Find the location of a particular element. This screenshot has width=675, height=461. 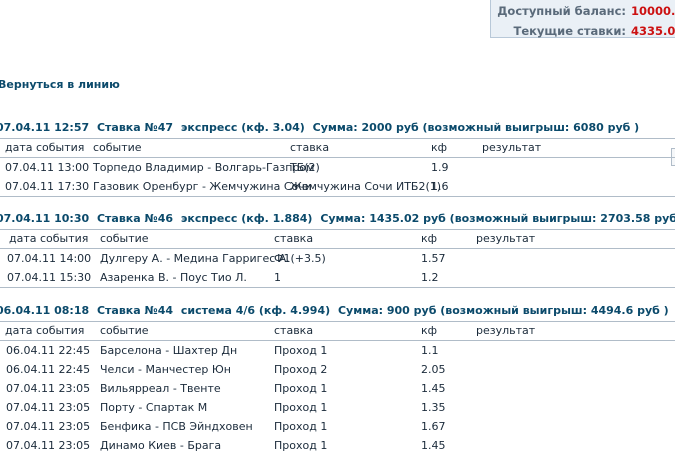

cell-event: Торпедо Владимир - Волгарь-Газпром is located at coordinates (204, 167).